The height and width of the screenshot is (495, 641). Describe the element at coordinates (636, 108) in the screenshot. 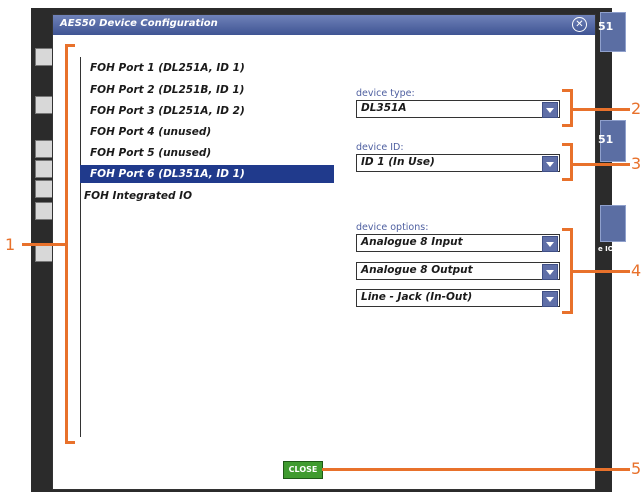

I see `callout-number-2: 2` at that location.